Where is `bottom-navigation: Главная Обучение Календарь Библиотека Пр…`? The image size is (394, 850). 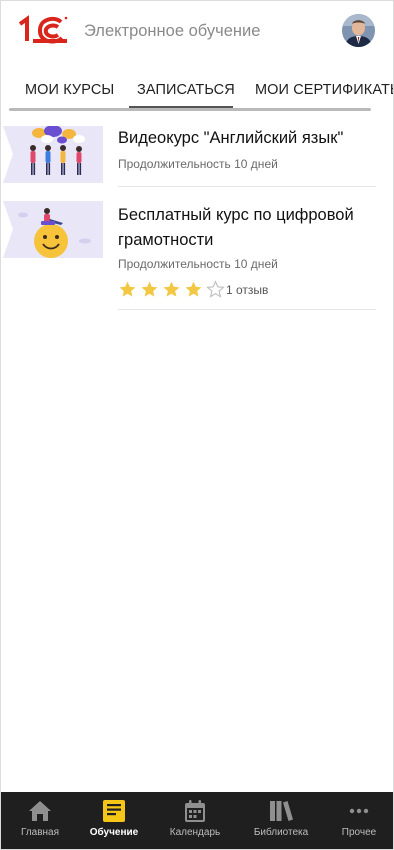
bottom-navigation: Главная Обучение Календарь Библиотека Пр… is located at coordinates (197, 820).